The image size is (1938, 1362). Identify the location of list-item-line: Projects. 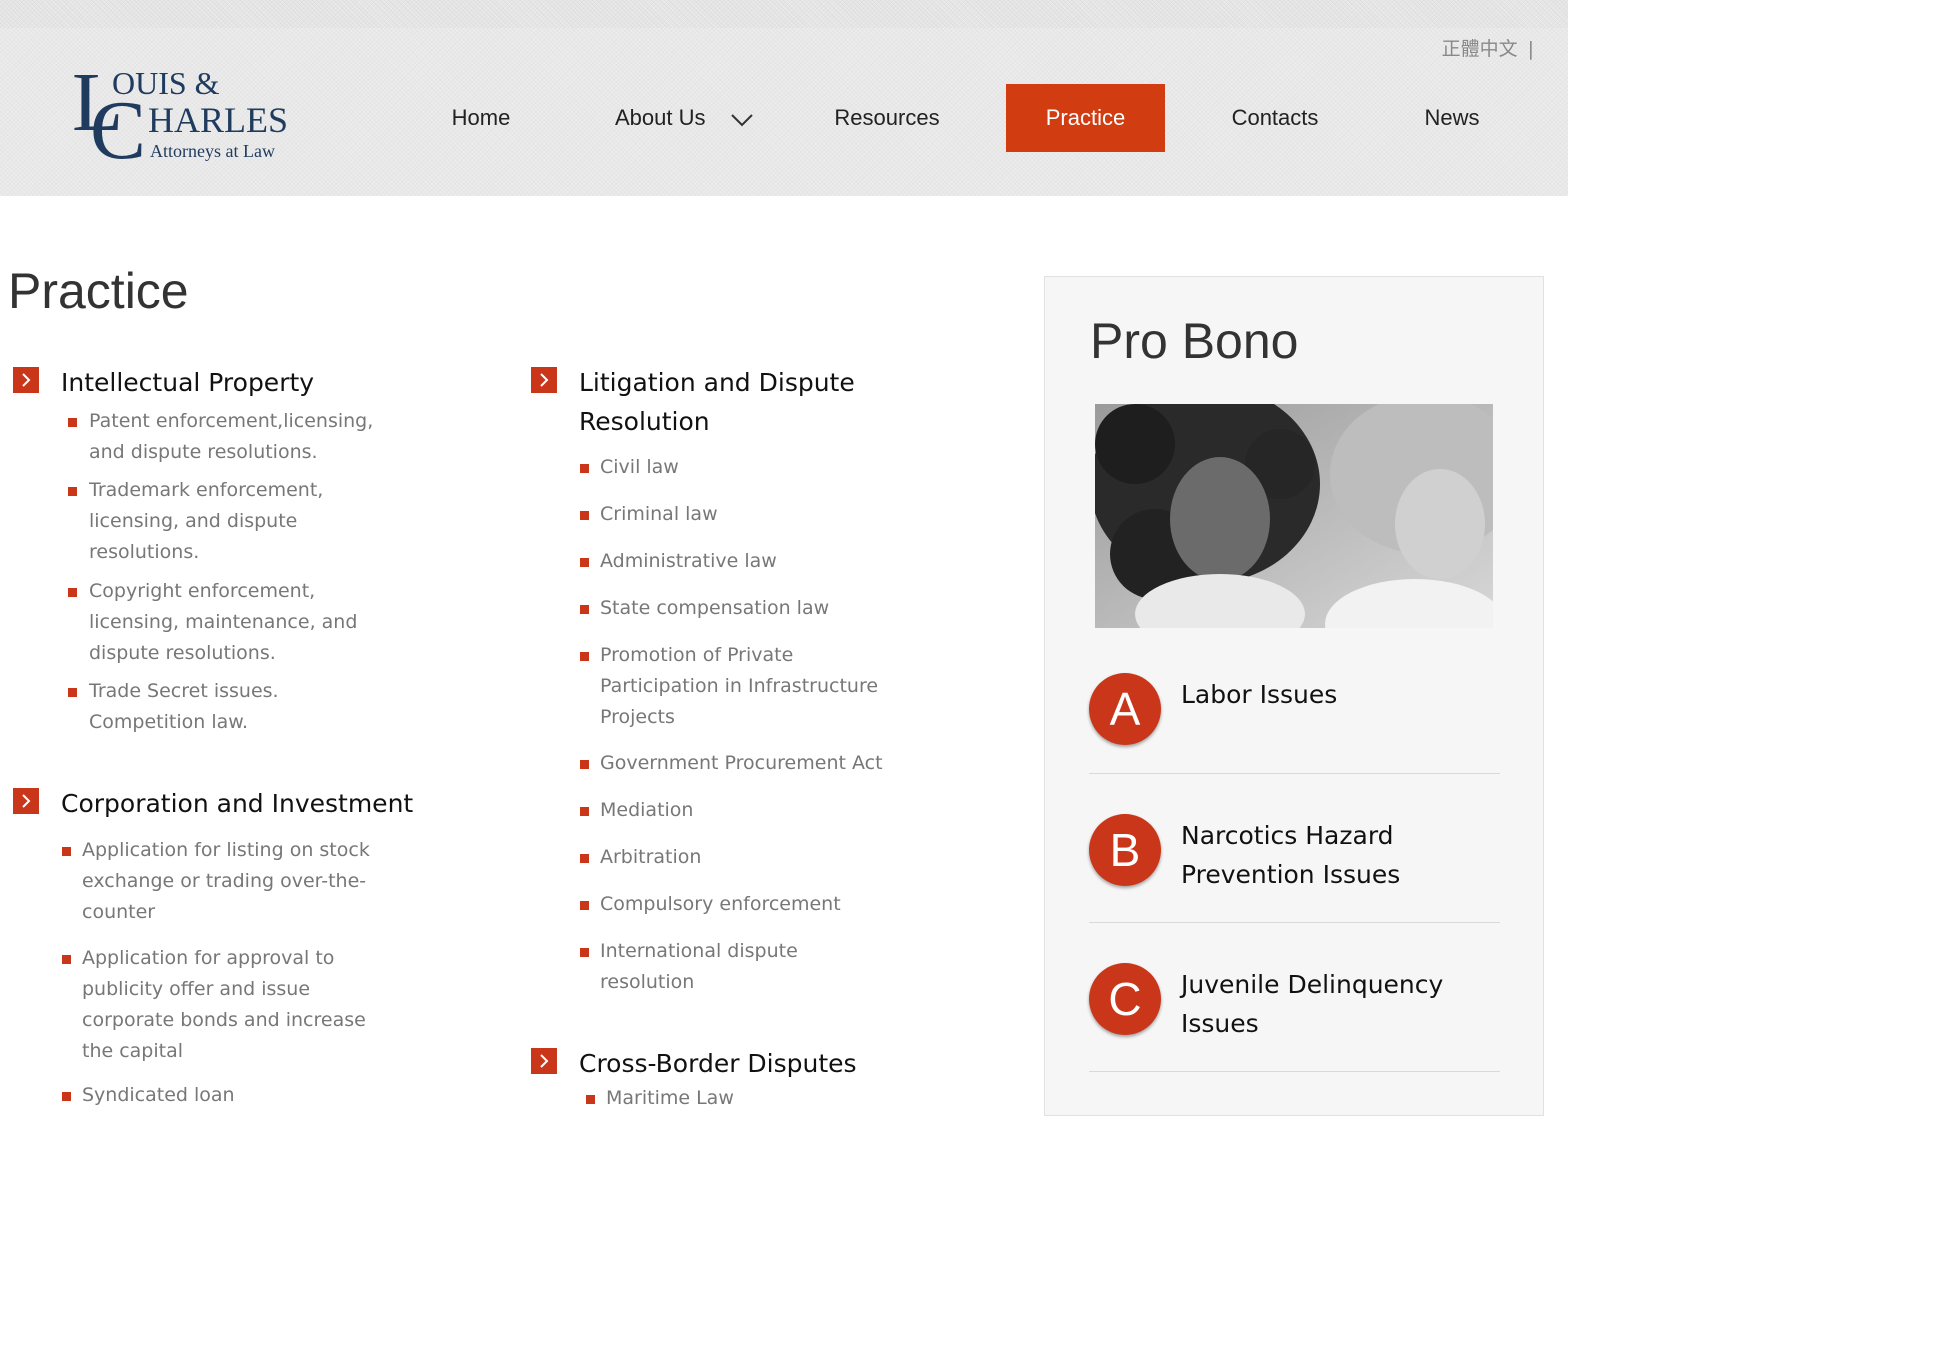
(637, 717).